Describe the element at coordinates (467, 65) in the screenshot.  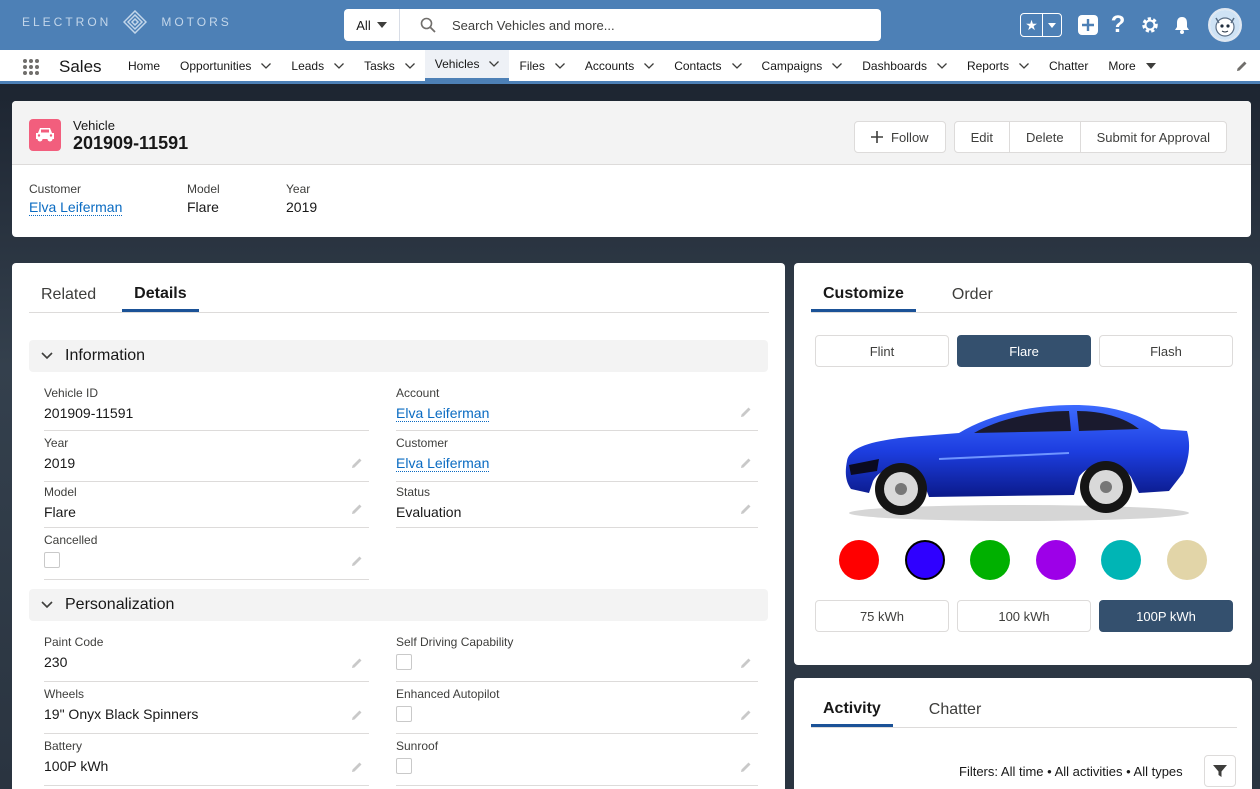
I see `nav-item-vehicles: Vehicles` at that location.